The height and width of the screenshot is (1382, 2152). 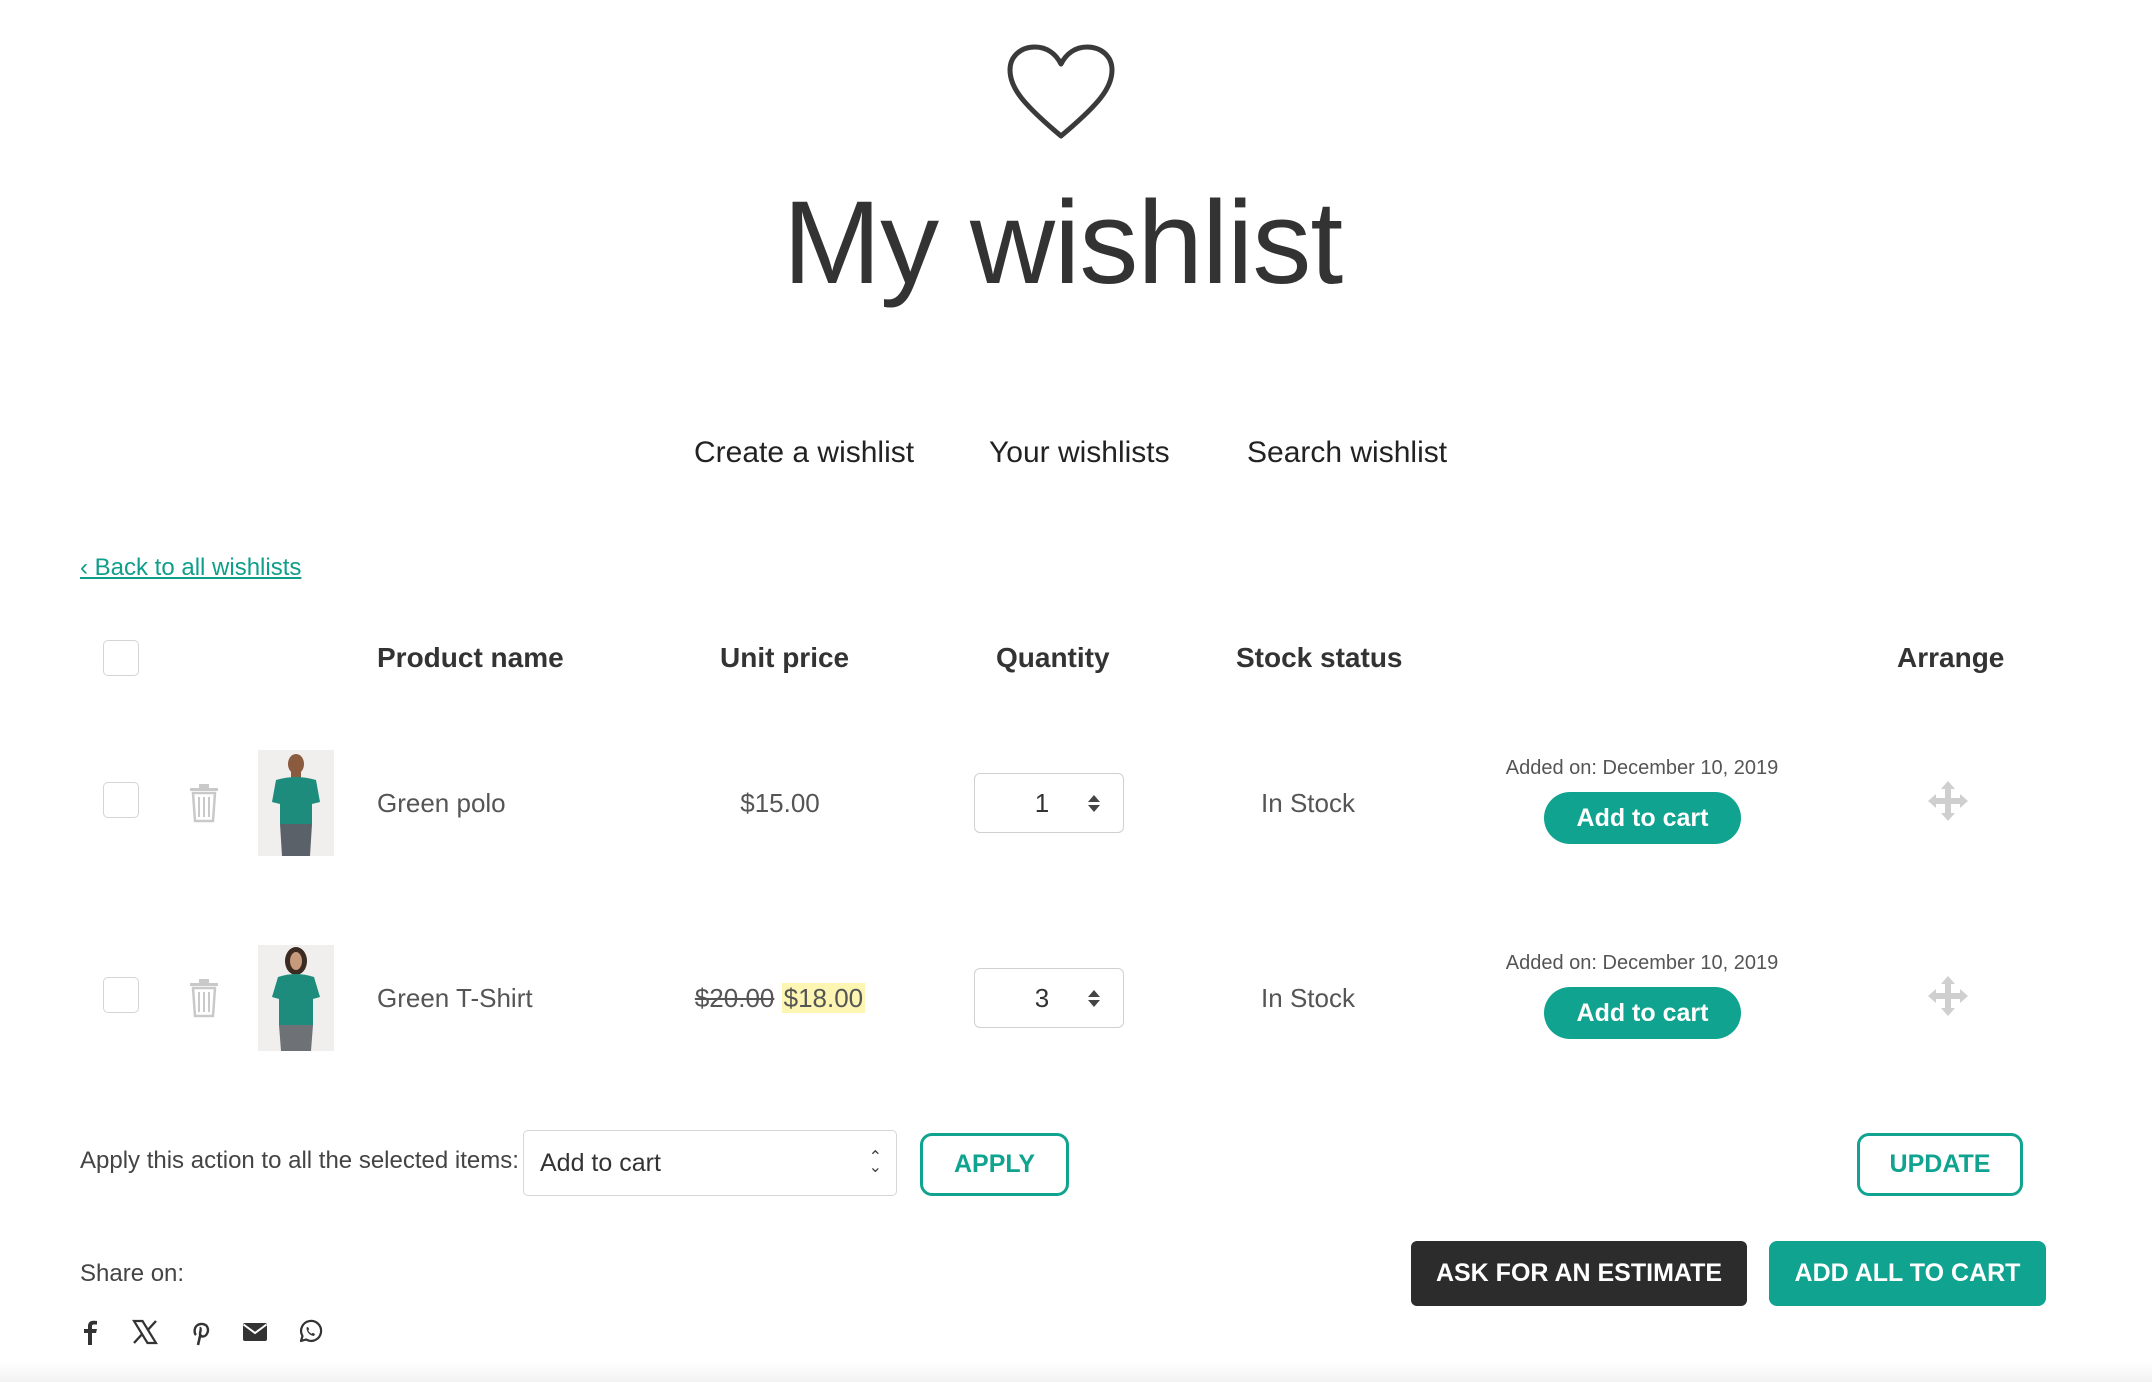 I want to click on woman-in-green-tshirt-image, so click(x=296, y=998).